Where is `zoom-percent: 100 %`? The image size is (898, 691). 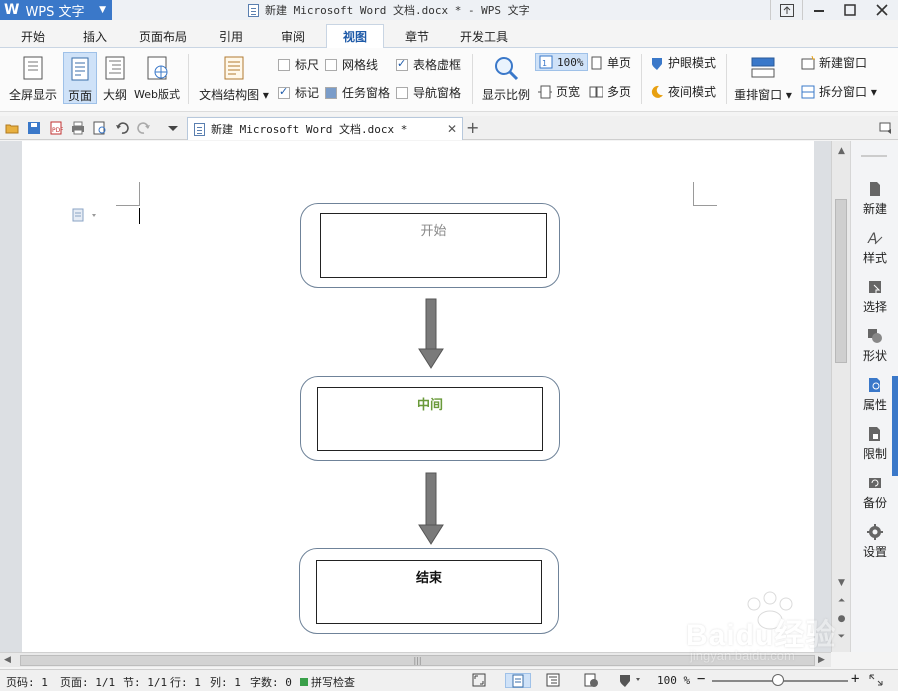
zoom-percent: 100 % is located at coordinates (673, 680).